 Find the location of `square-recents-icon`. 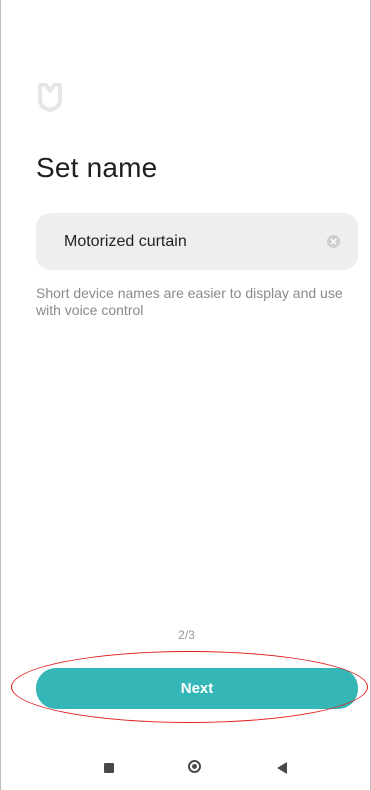

square-recents-icon is located at coordinates (109, 768).